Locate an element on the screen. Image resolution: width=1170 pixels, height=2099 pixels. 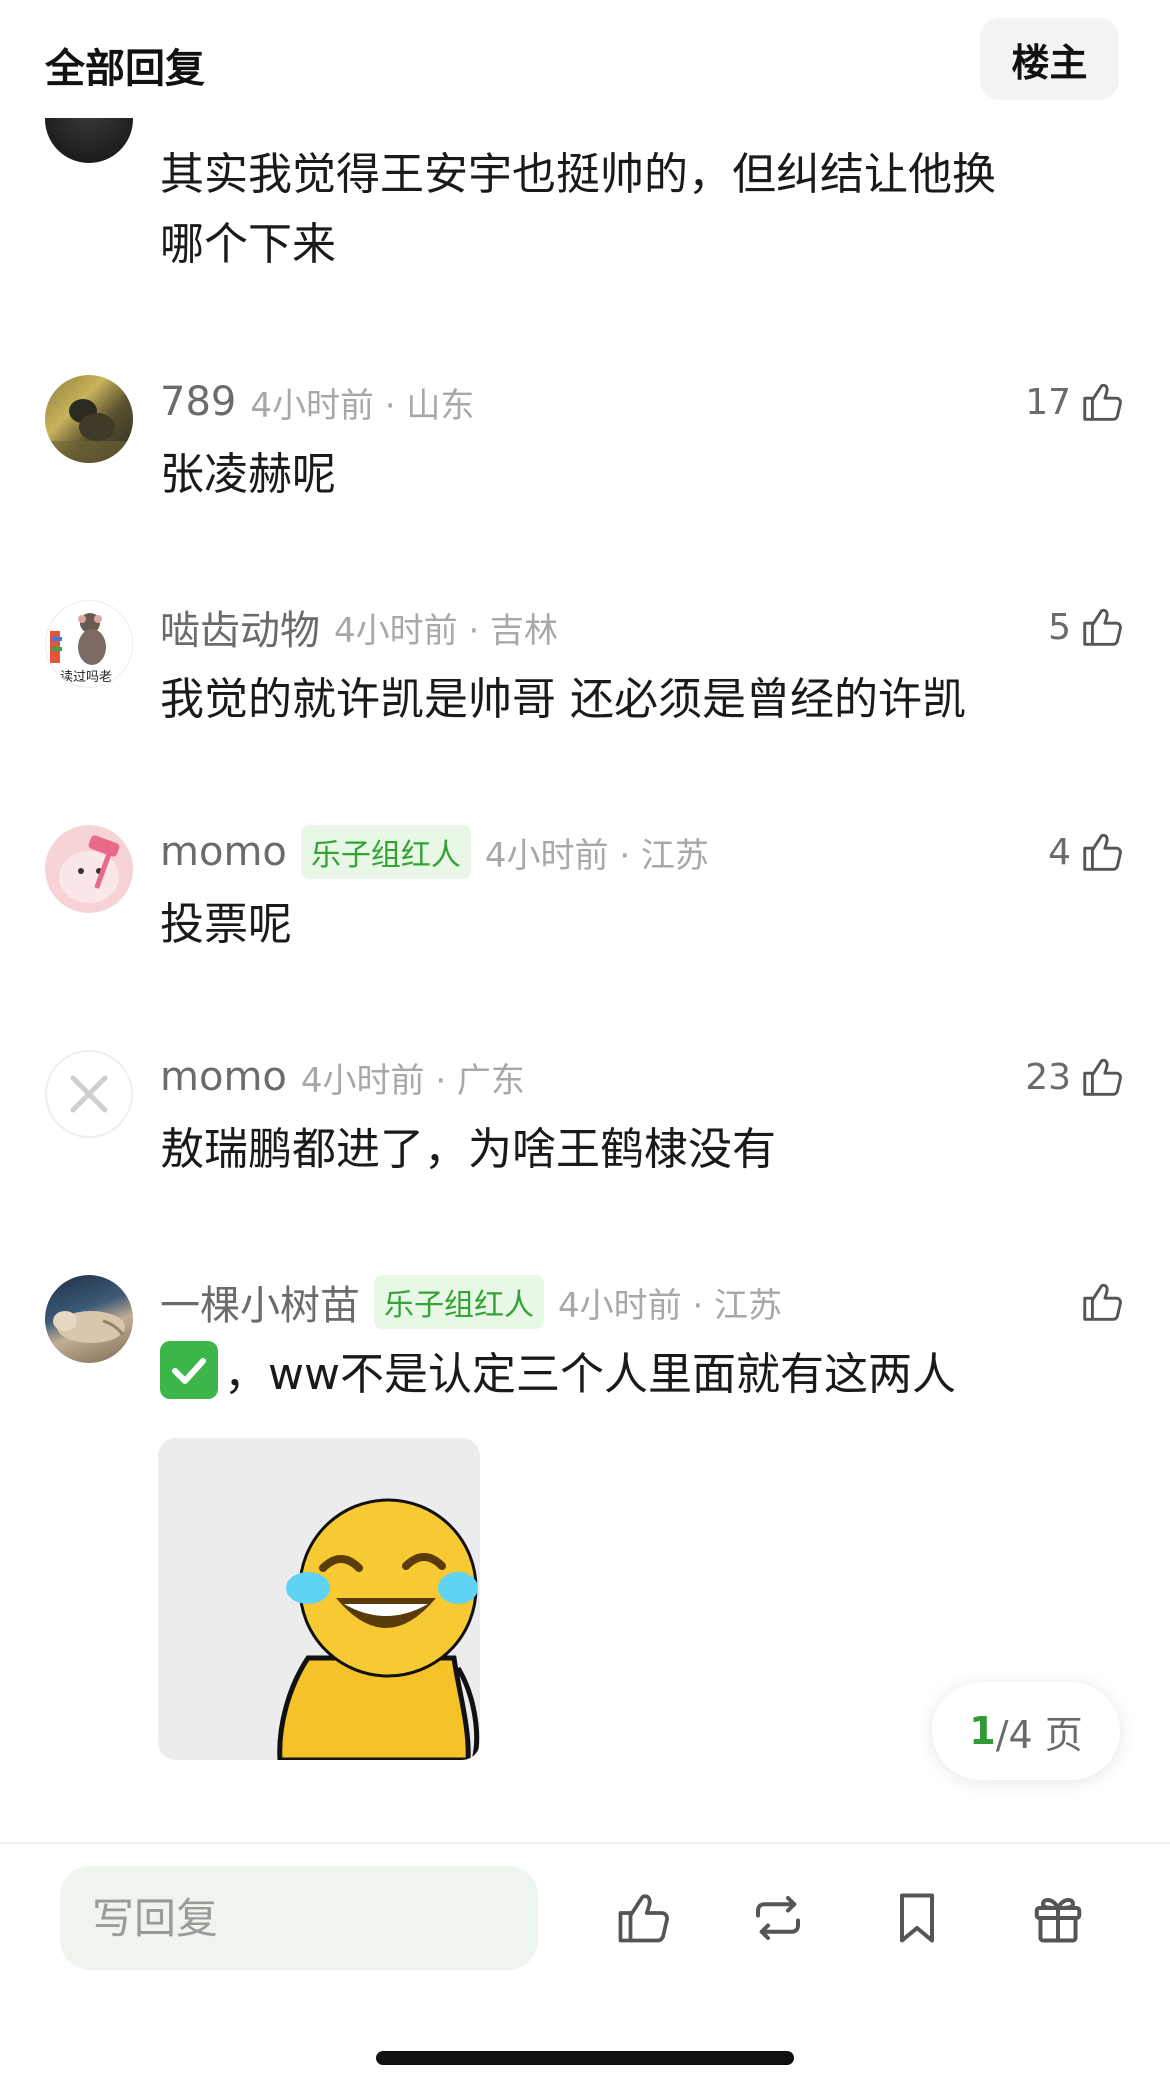
comment-text: 投票呢 is located at coordinates (226, 924).